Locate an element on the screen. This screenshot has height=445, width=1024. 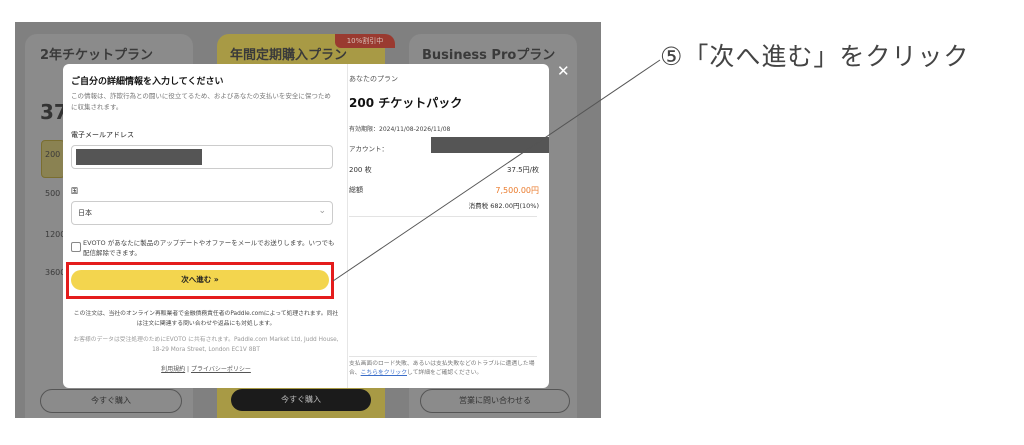
step-annotation: ⑤「次へ進む」をクリック is located at coordinates (815, 56).